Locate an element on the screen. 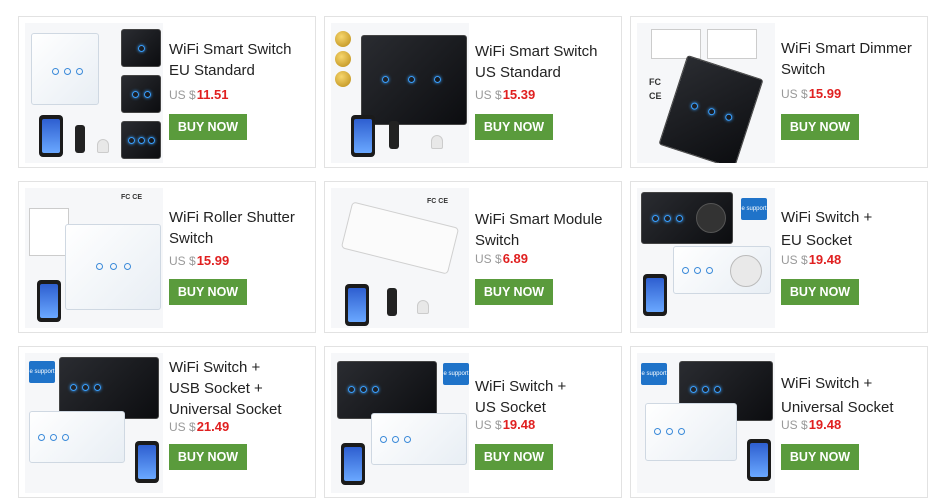 The image size is (943, 499). price: US $15.39 is located at coordinates (505, 94).